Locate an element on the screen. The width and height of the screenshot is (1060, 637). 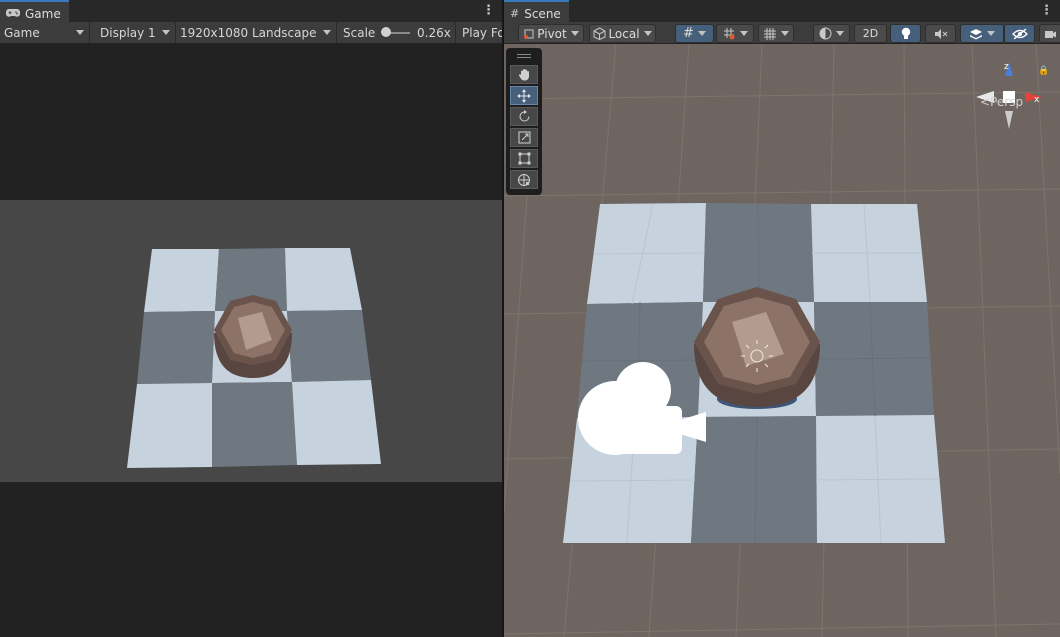
mode-2d-label: 2D is located at coordinates (870, 33).